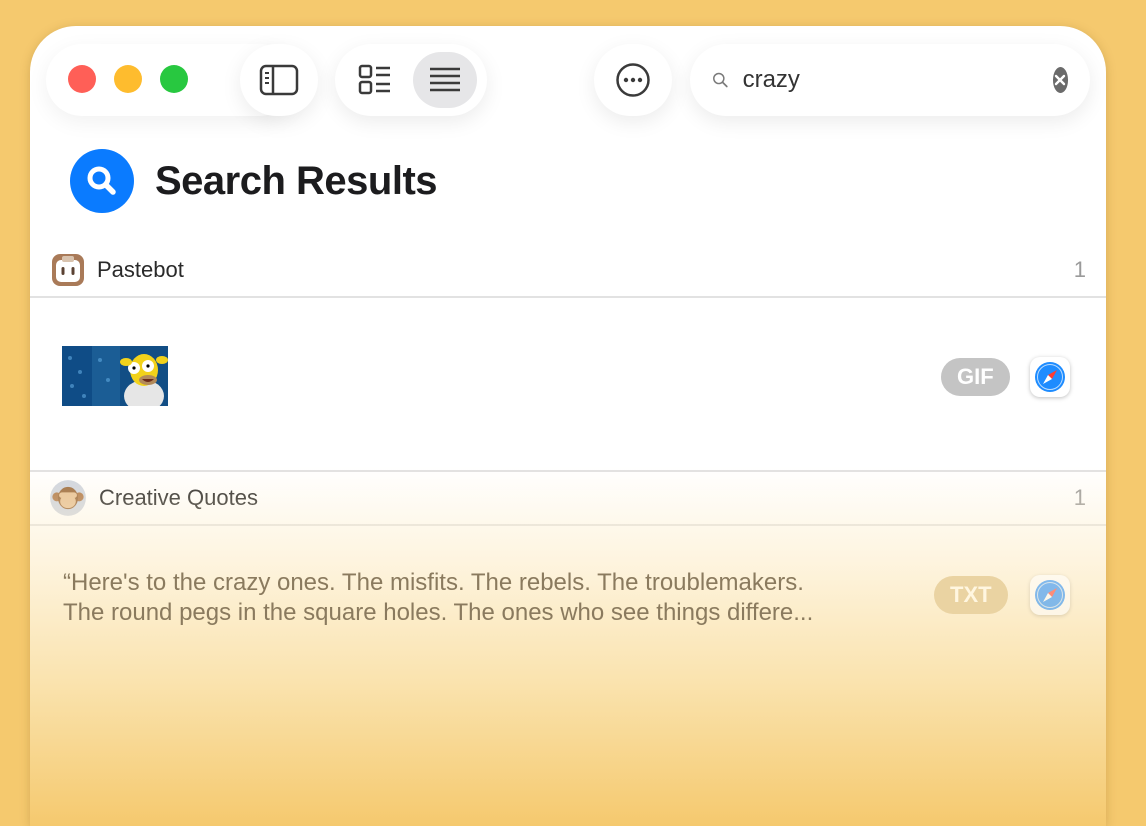  I want to click on clear-search-button, so click(1060, 80).